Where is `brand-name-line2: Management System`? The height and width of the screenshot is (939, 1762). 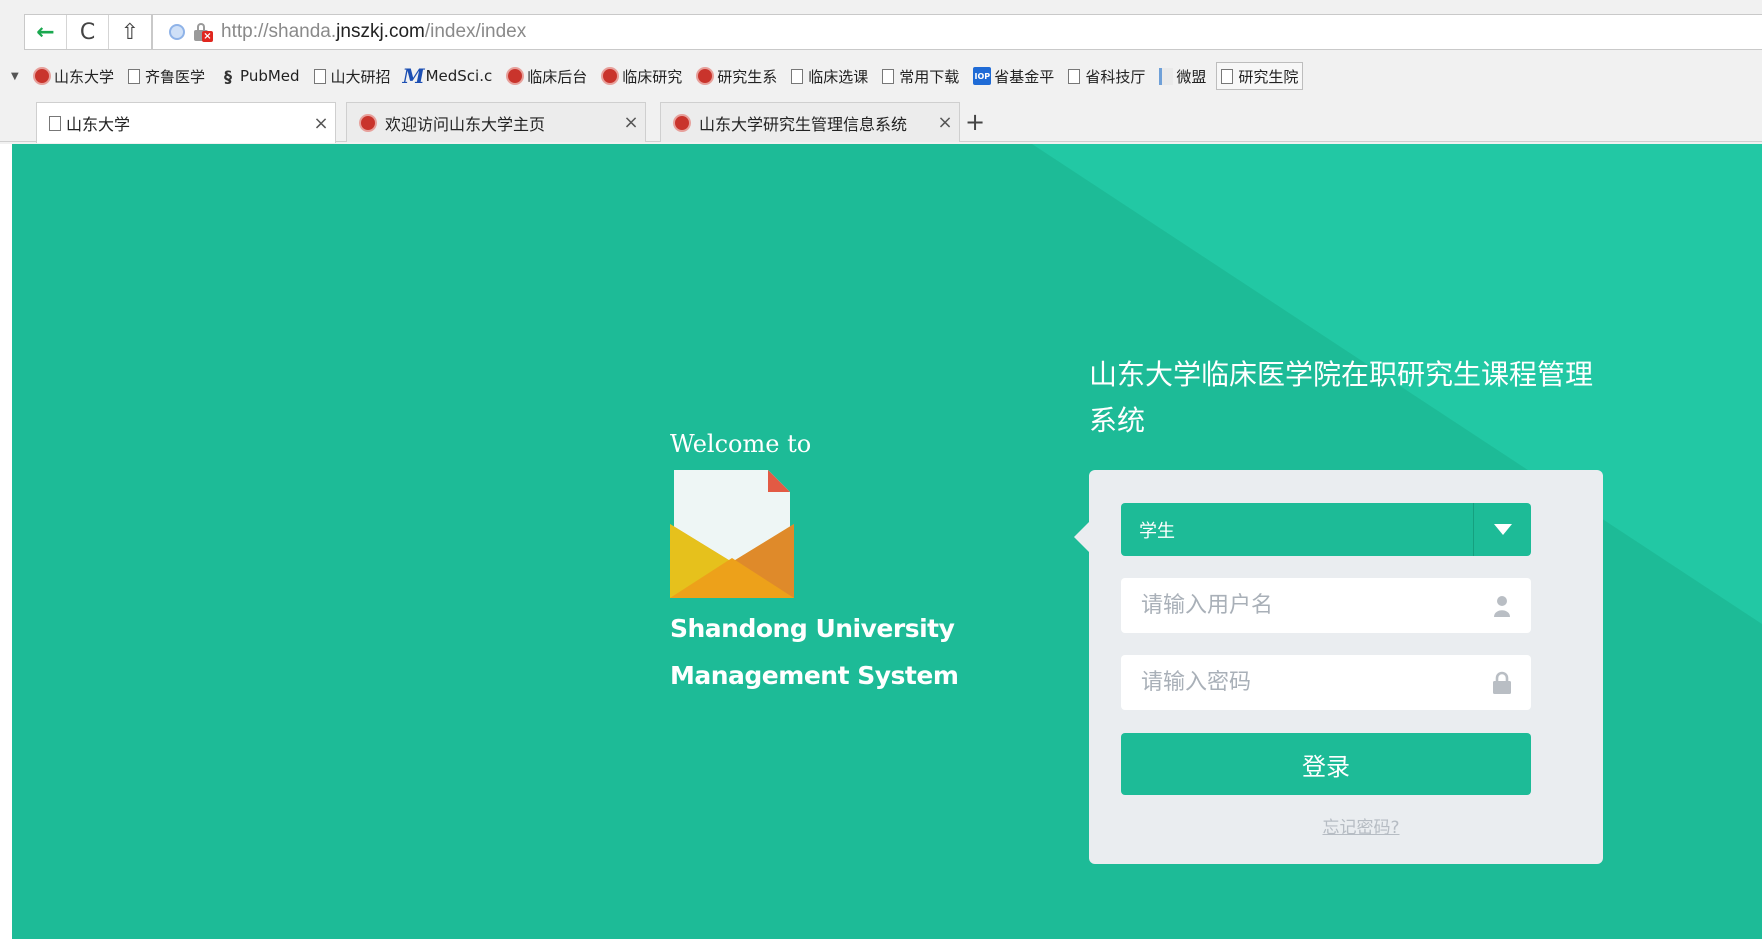 brand-name-line2: Management System is located at coordinates (814, 675).